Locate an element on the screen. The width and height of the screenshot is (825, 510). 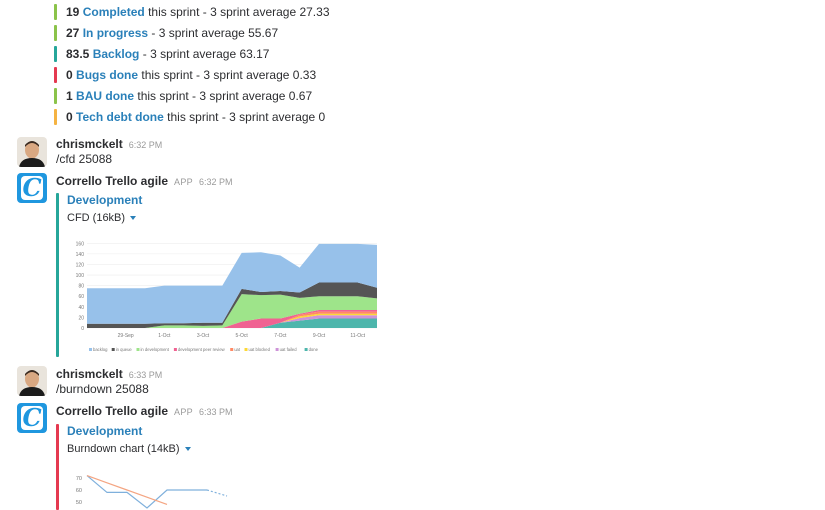
sprint-stat-line: 27 In progress - 3 sprint average 55.67 is located at coordinates (166, 33).